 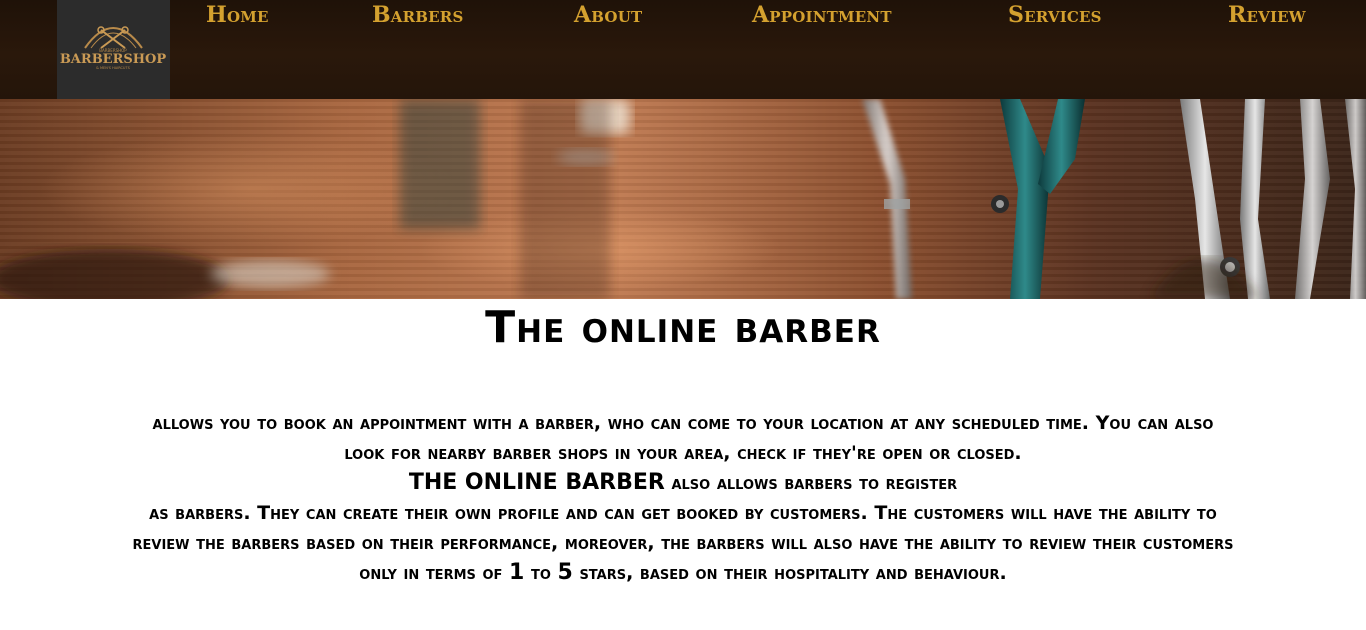 What do you see at coordinates (434, 573) in the screenshot?
I see `description-line-6-pre: only in terms of` at bounding box center [434, 573].